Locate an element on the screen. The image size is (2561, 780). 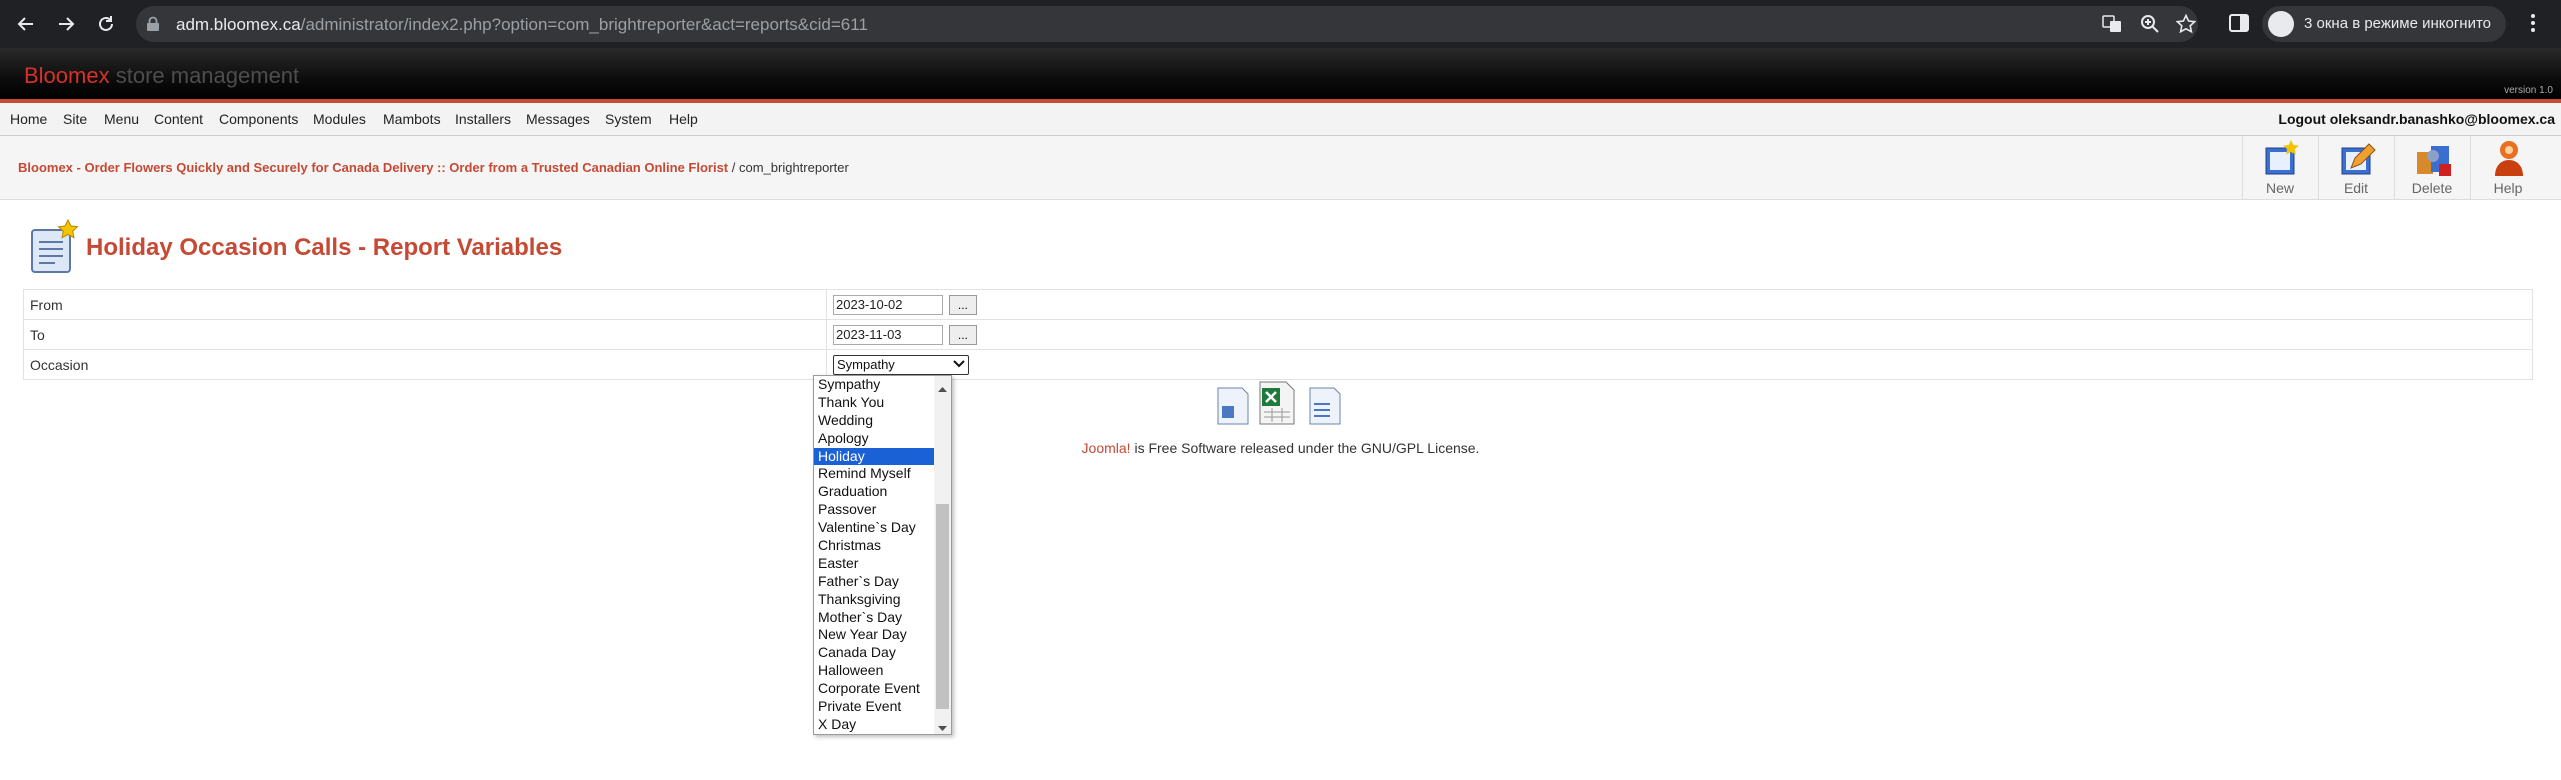
dropdown-option: Mother`s Day is located at coordinates (874, 618).